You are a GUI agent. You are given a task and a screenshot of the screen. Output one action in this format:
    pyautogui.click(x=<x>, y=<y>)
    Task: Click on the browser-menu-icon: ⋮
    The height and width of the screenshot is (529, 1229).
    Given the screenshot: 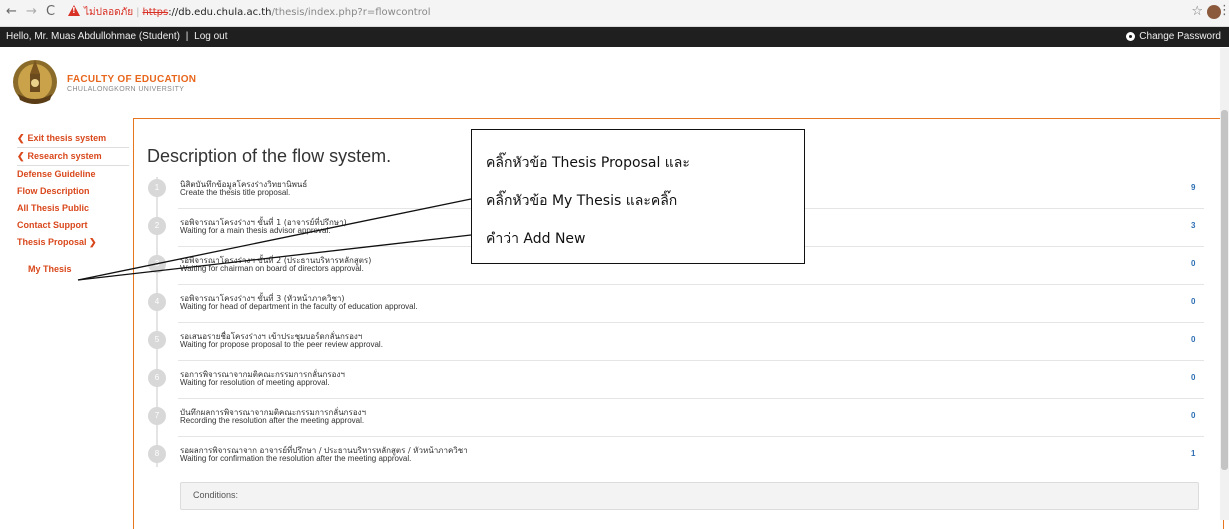 What is the action you would take?
    pyautogui.click(x=1223, y=10)
    